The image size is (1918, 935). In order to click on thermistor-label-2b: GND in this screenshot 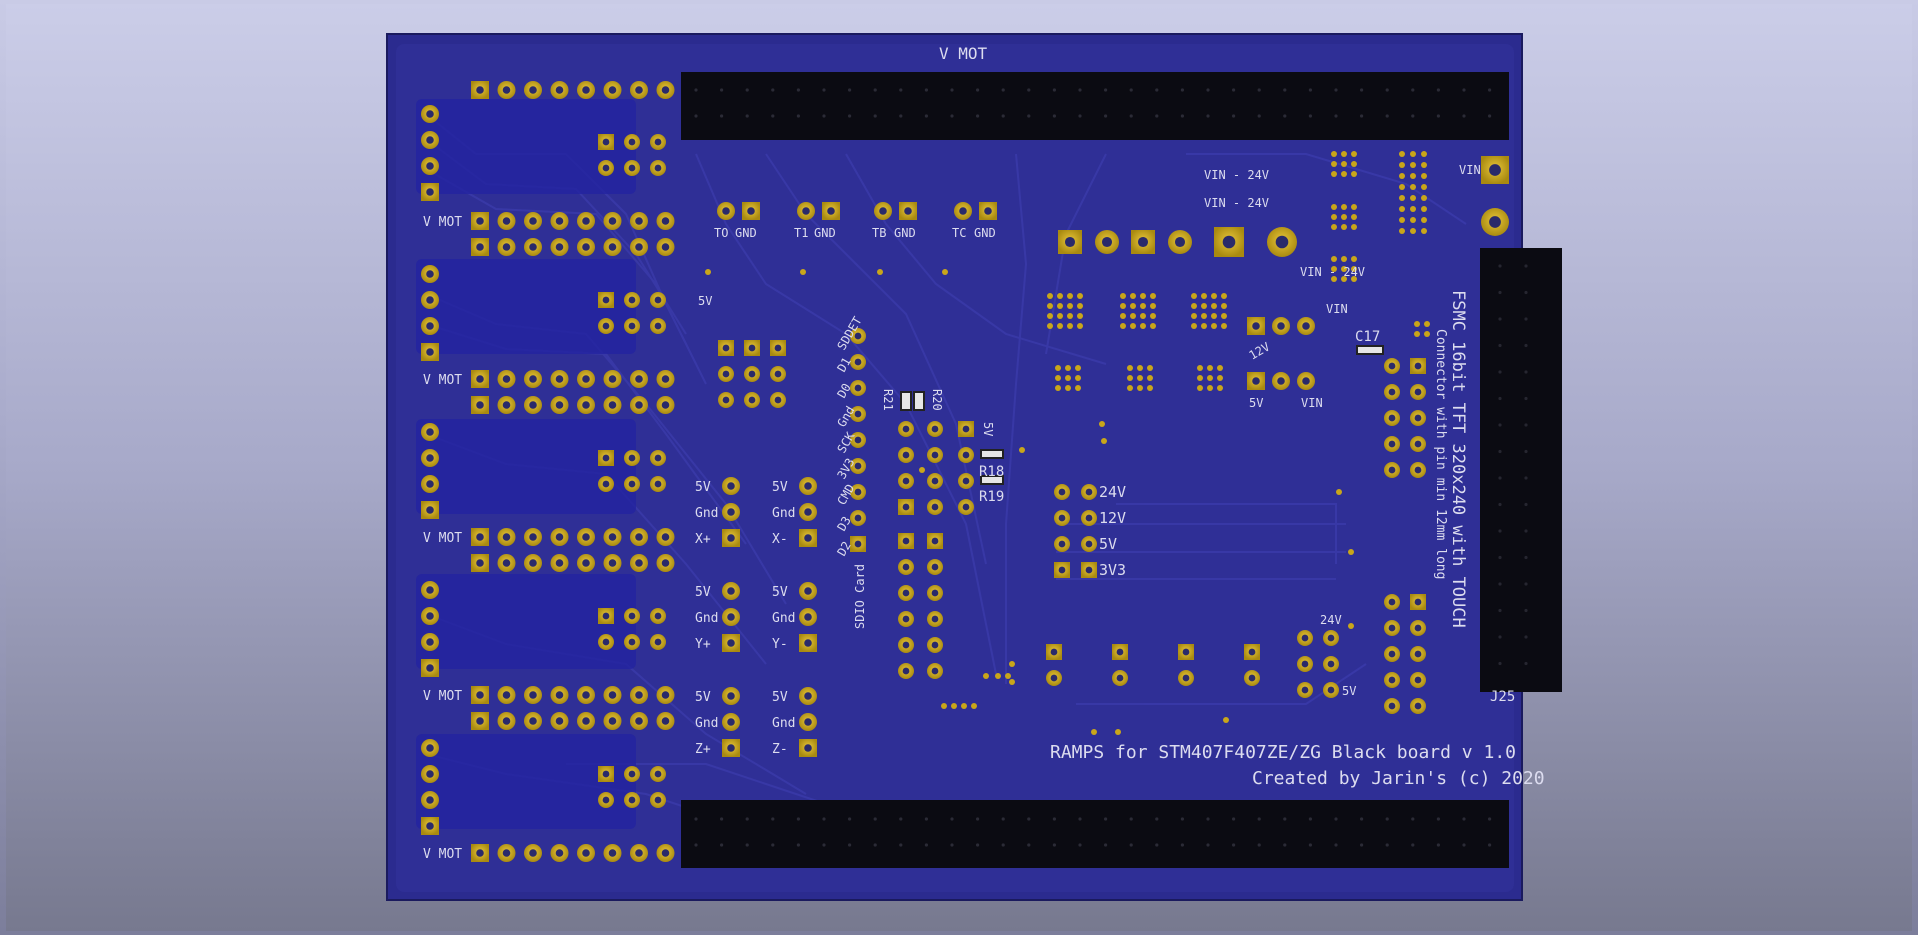, I will do `click(905, 233)`.